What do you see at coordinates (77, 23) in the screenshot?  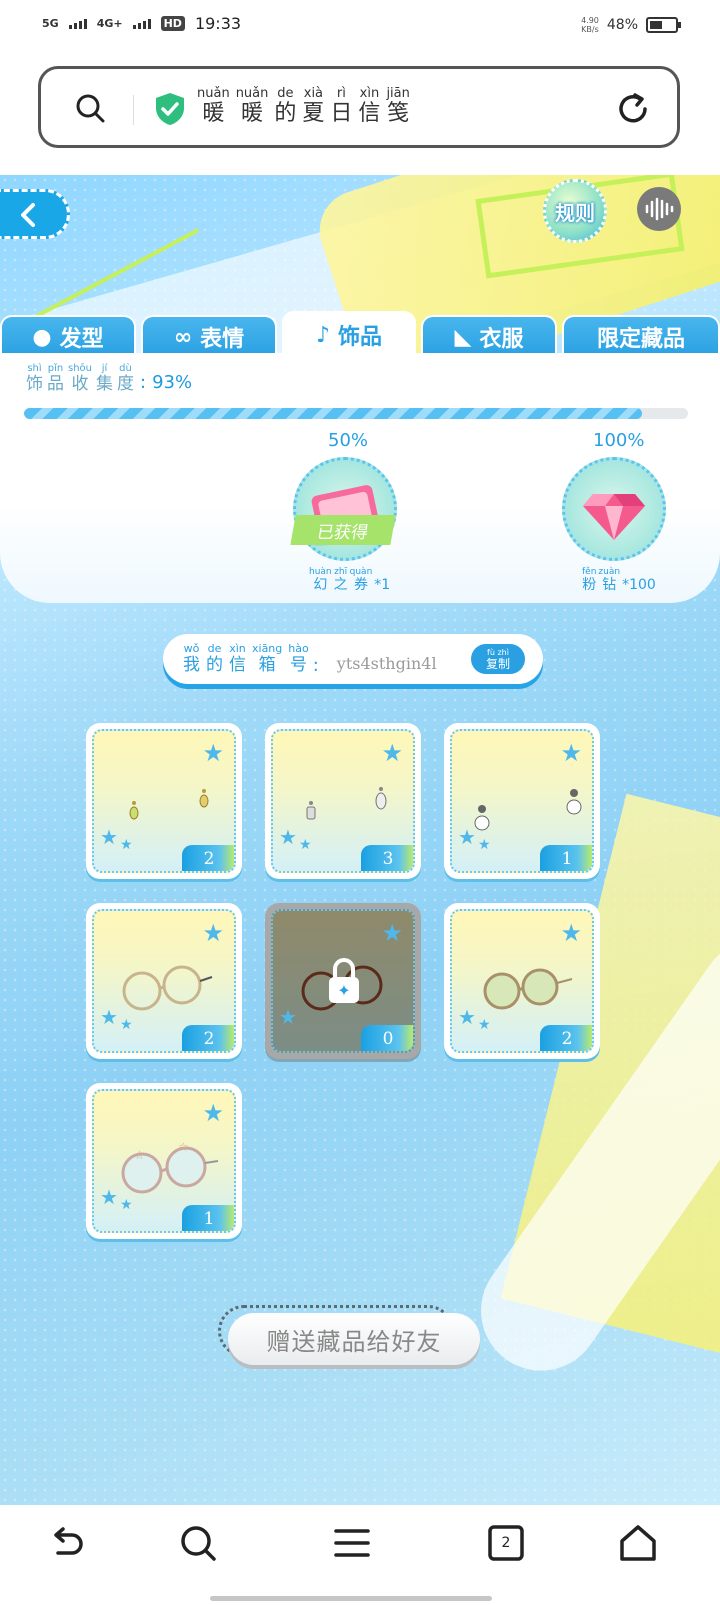 I see `signal-icon` at bounding box center [77, 23].